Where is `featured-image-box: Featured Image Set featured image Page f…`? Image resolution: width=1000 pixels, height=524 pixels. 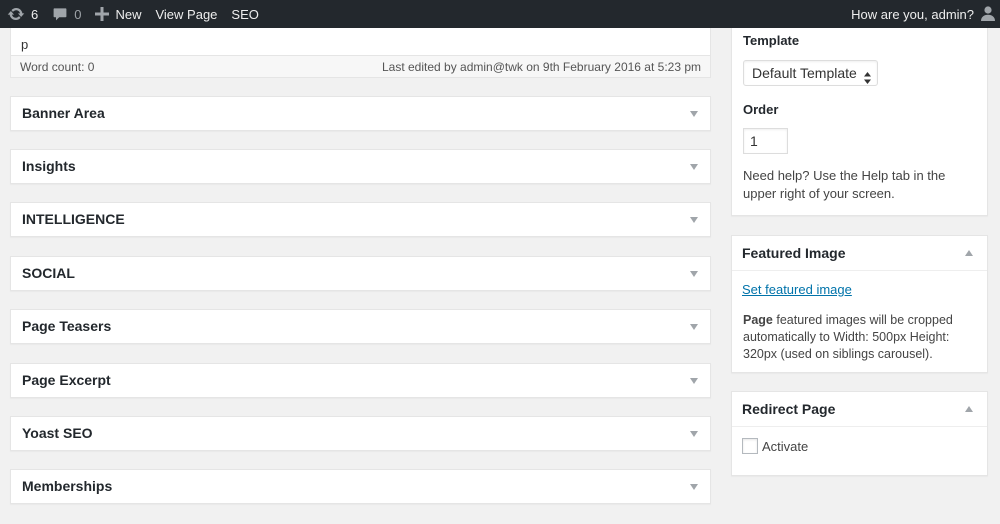
featured-image-box: Featured Image Set featured image Page f… is located at coordinates (859, 304).